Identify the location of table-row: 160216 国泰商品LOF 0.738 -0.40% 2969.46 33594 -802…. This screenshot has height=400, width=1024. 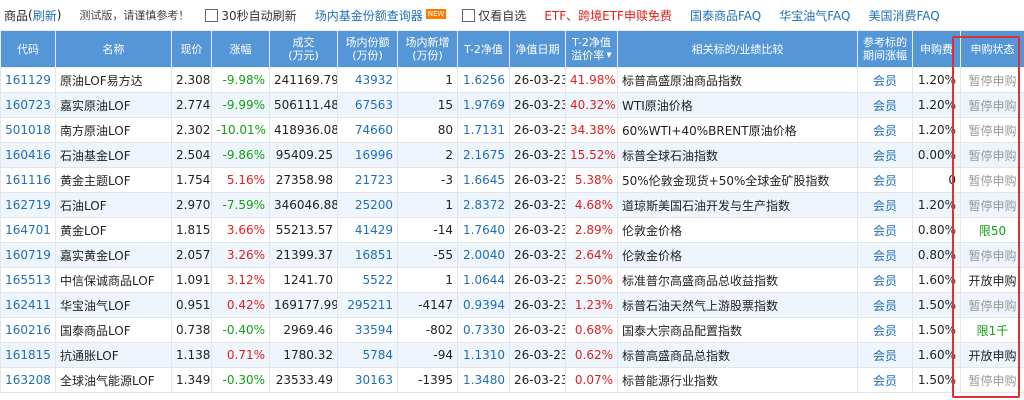
(512, 330).